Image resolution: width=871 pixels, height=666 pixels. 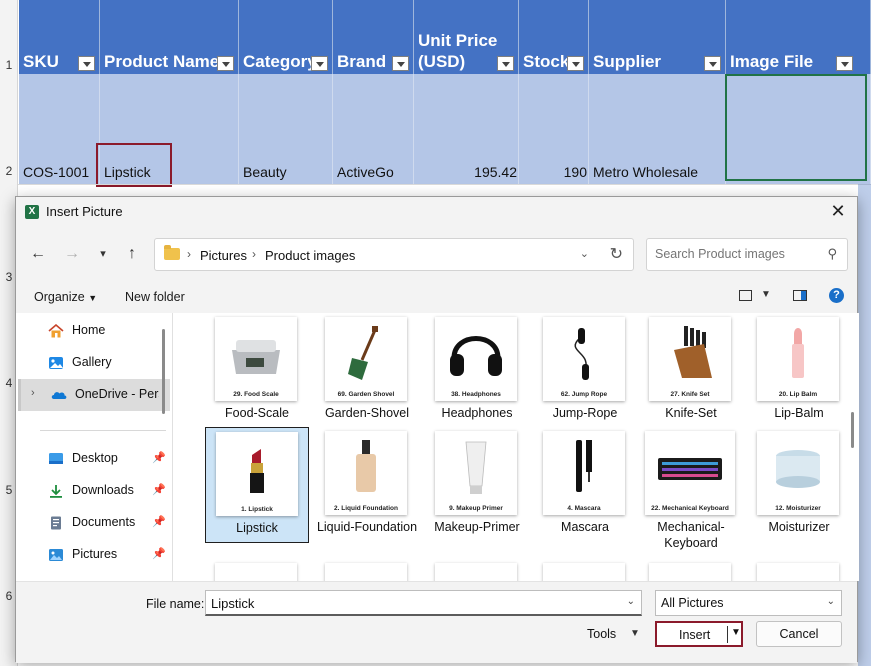 I want to click on up-arrow-icon: ↑, so click(x=132, y=254).